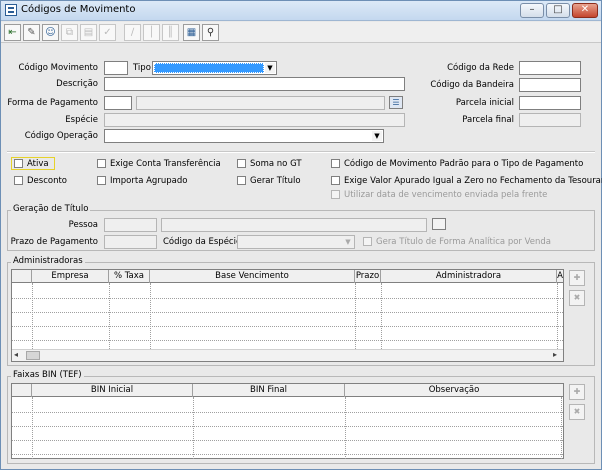 This screenshot has height=470, width=602. Describe the element at coordinates (241, 163) in the screenshot. I see `soma-gt-checkbox` at that location.